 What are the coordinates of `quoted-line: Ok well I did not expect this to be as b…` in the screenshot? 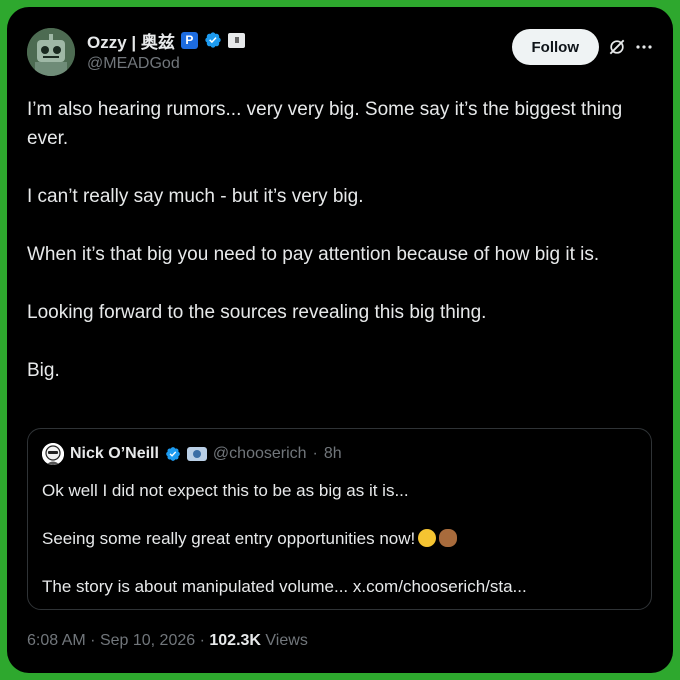 It's located at (225, 490).